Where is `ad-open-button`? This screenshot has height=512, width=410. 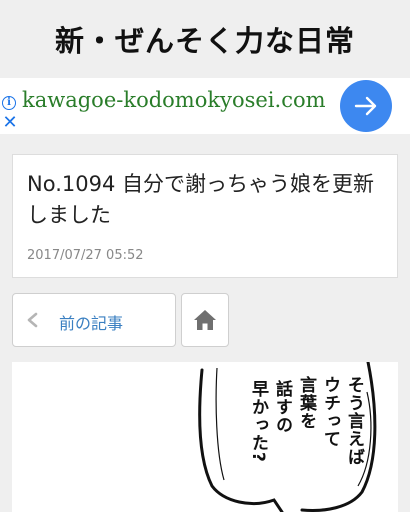 ad-open-button is located at coordinates (366, 106).